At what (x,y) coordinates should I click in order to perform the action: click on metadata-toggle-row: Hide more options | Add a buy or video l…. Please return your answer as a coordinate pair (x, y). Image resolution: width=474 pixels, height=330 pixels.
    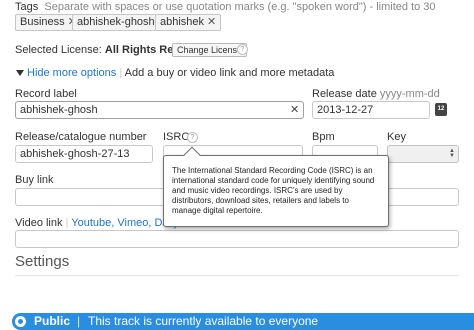
    Looking at the image, I should click on (180, 73).